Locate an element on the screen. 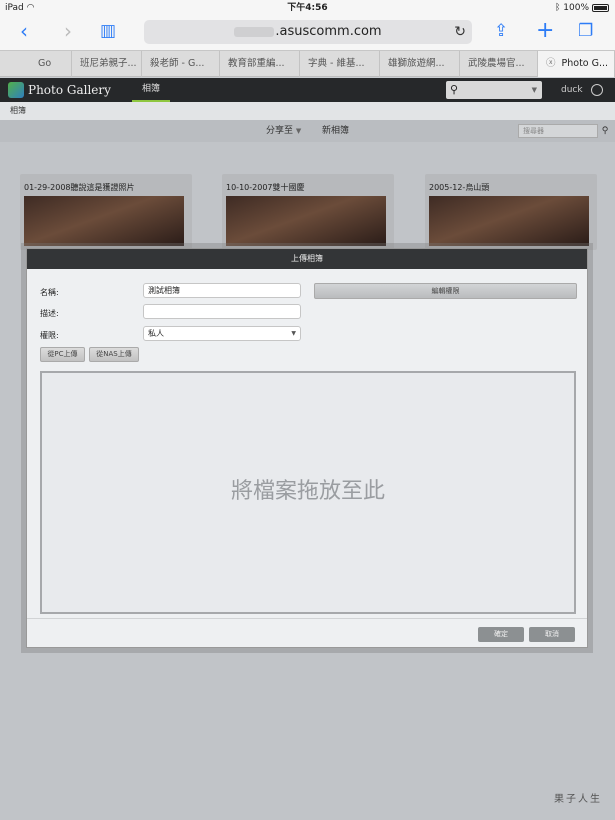 This screenshot has width=615, height=820. close-tab-icon: ⓧ is located at coordinates (551, 63).